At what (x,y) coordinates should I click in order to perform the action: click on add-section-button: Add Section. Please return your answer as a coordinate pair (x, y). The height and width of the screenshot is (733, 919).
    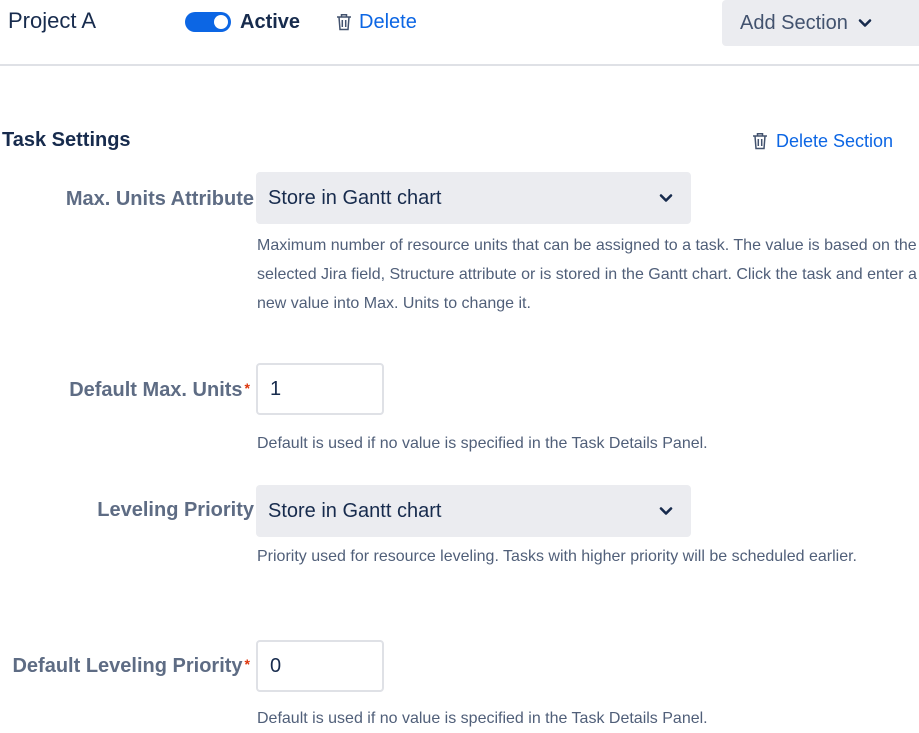
    Looking at the image, I should click on (820, 23).